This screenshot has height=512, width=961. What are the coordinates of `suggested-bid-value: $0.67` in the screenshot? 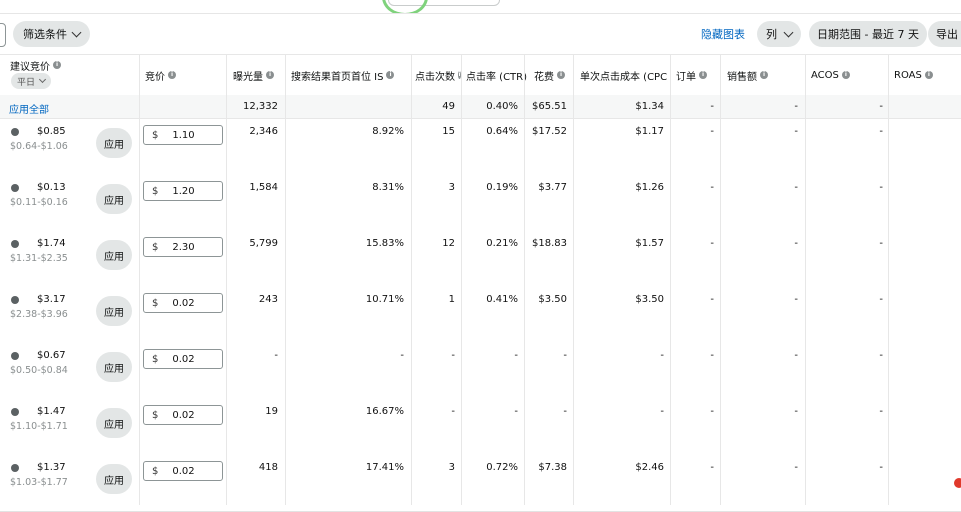 It's located at (51, 355).